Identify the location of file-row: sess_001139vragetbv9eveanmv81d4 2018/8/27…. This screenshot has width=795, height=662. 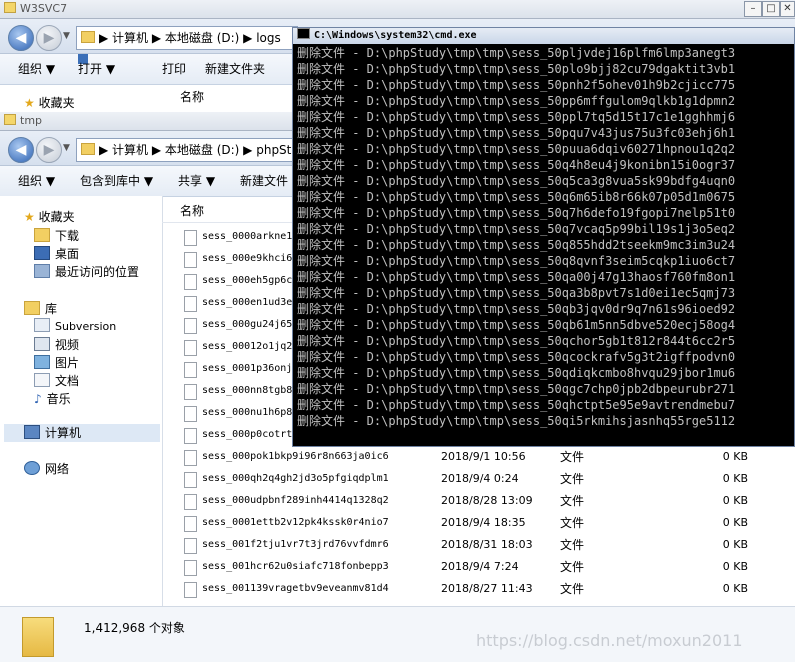
(478, 589).